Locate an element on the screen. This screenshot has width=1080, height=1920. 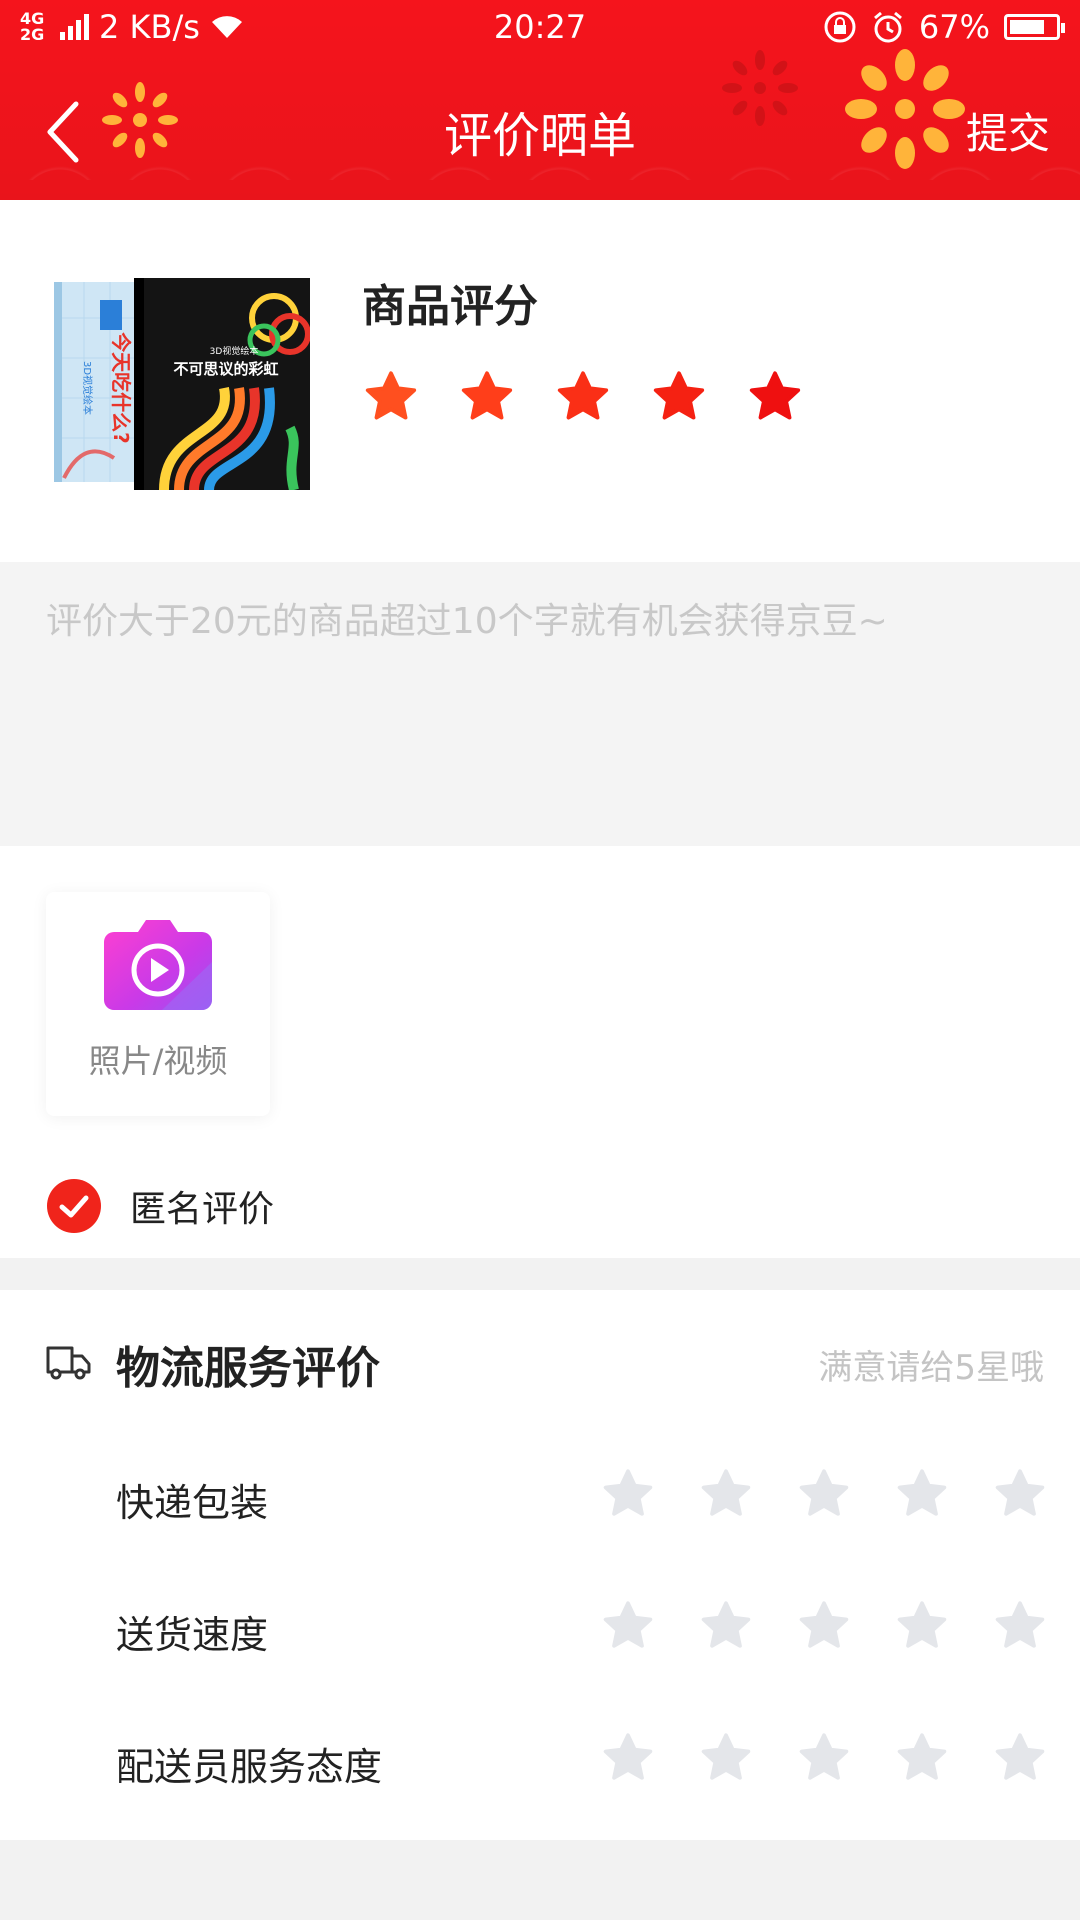
app-header: 4G 2G 2 KB/s 20:27 67% 评价晒单 提交 is located at coordinates (540, 100).